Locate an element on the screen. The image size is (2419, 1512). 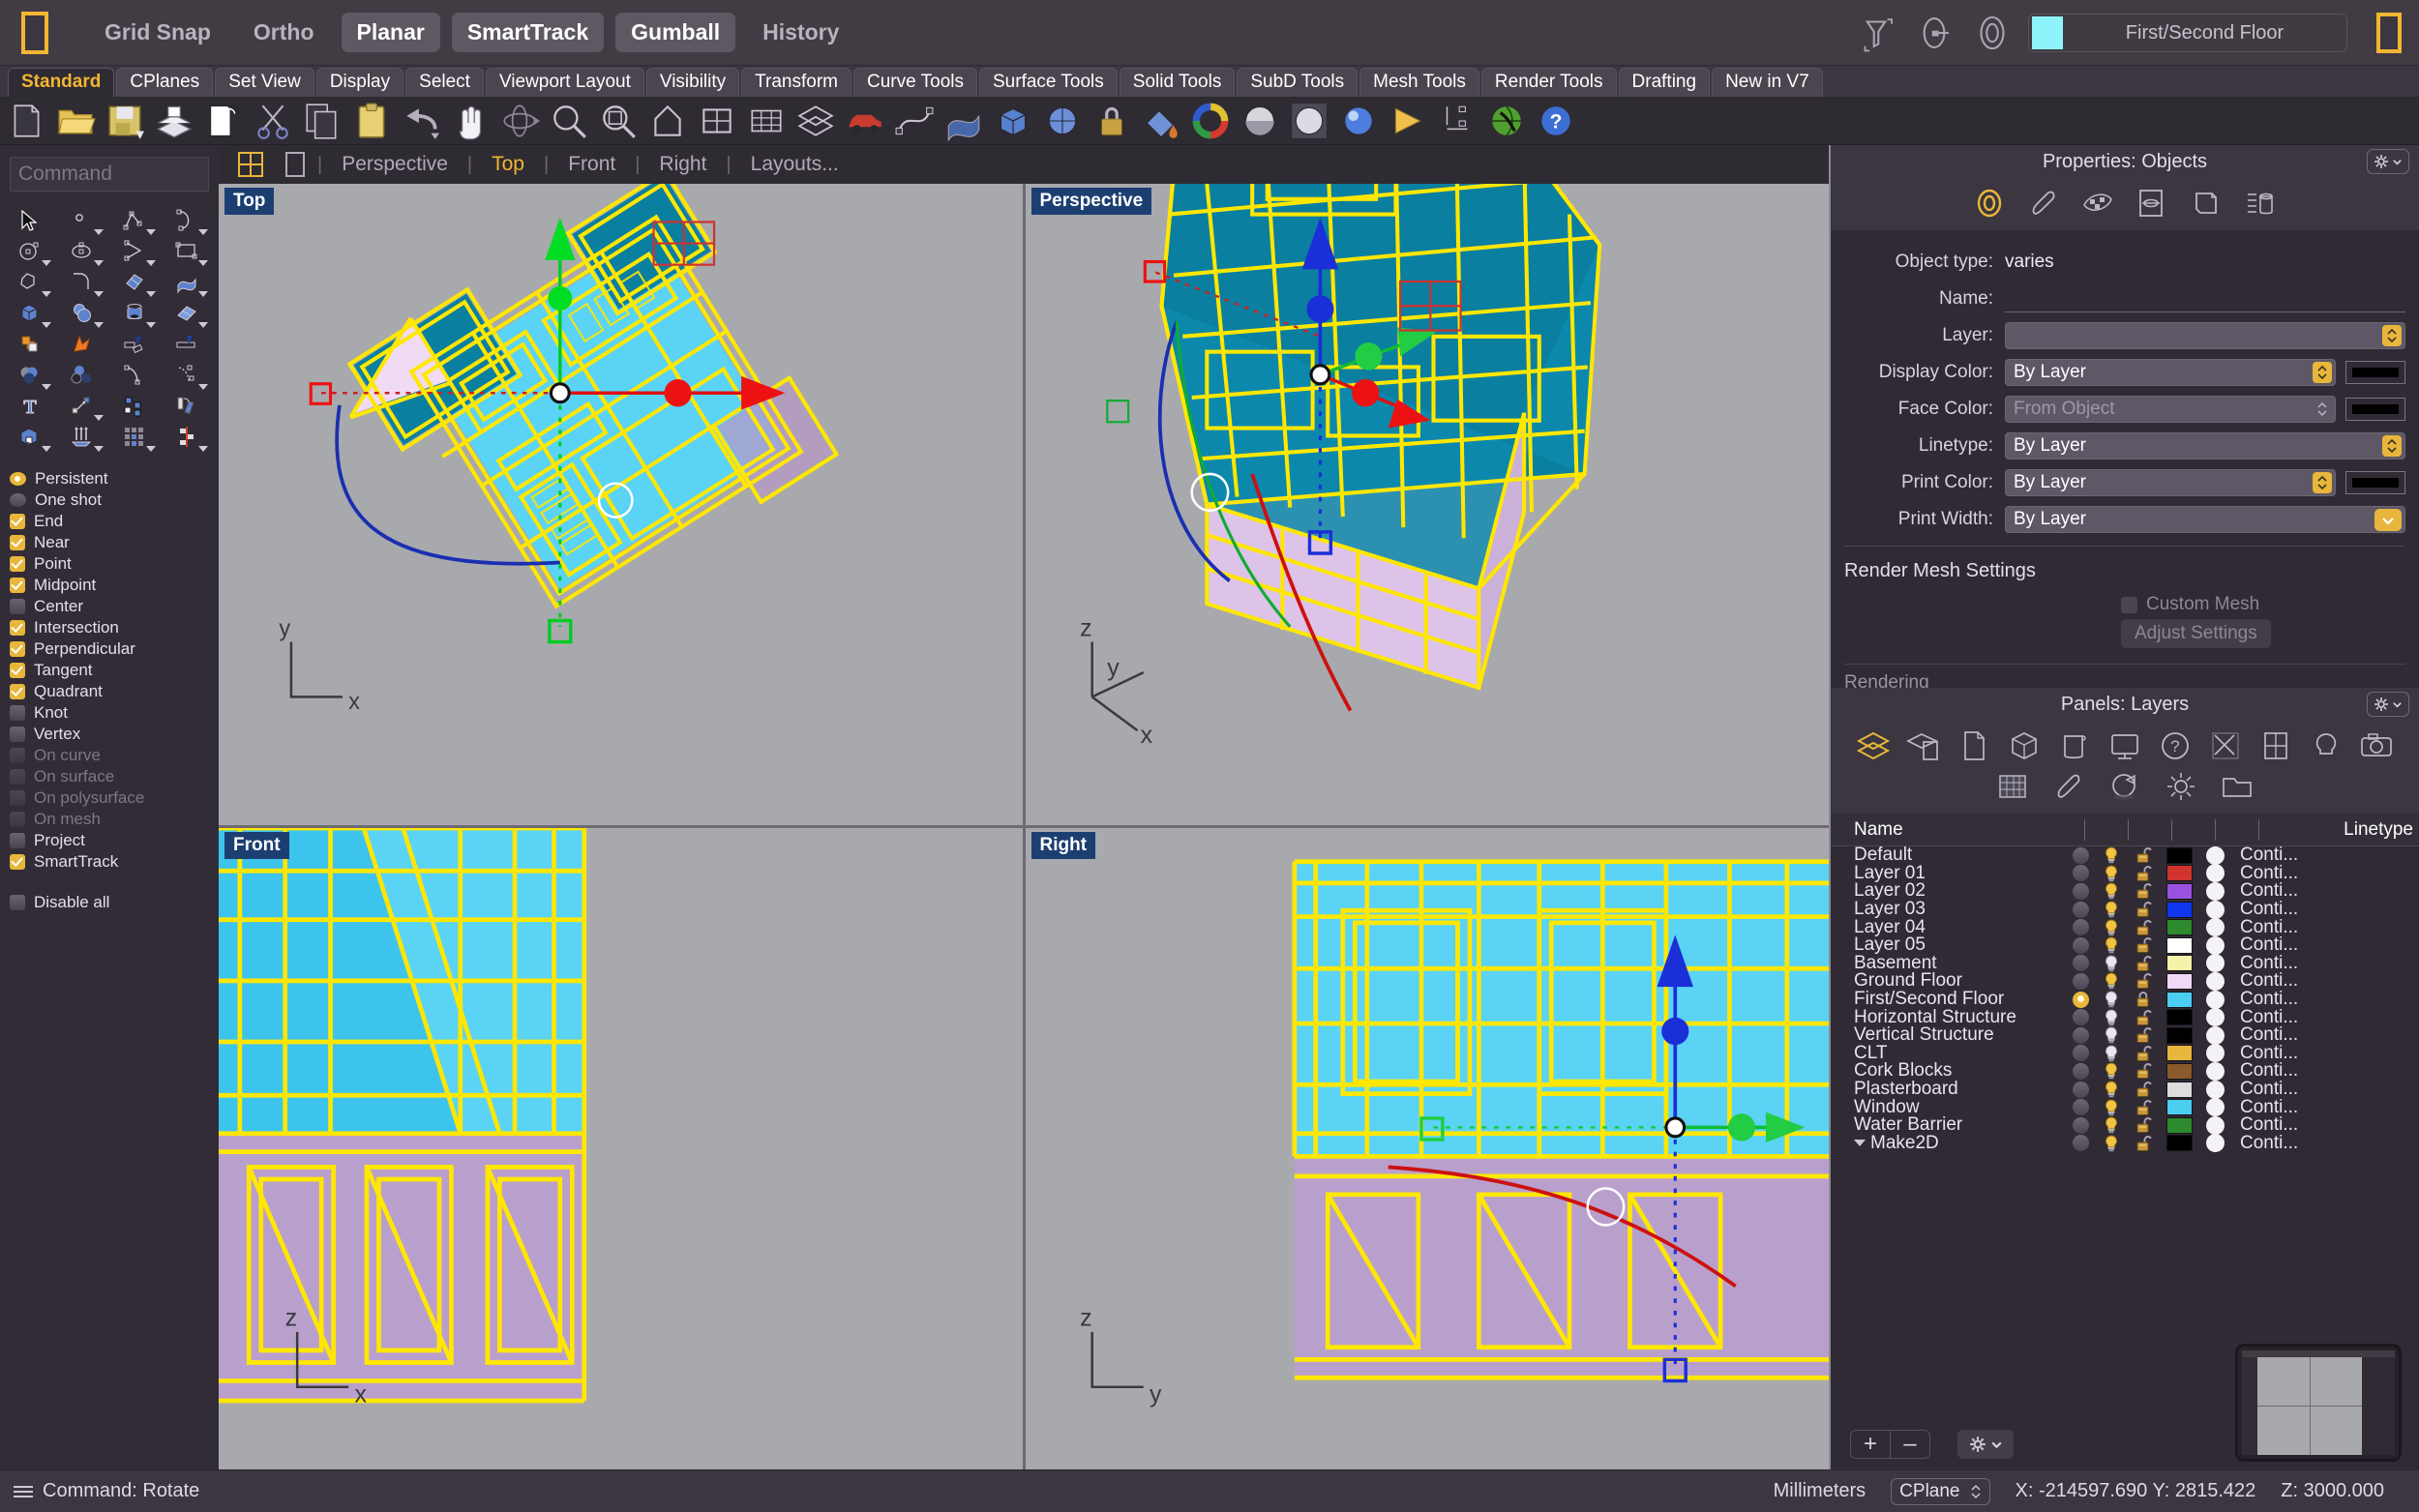
checkbox-end is located at coordinates (17, 521).